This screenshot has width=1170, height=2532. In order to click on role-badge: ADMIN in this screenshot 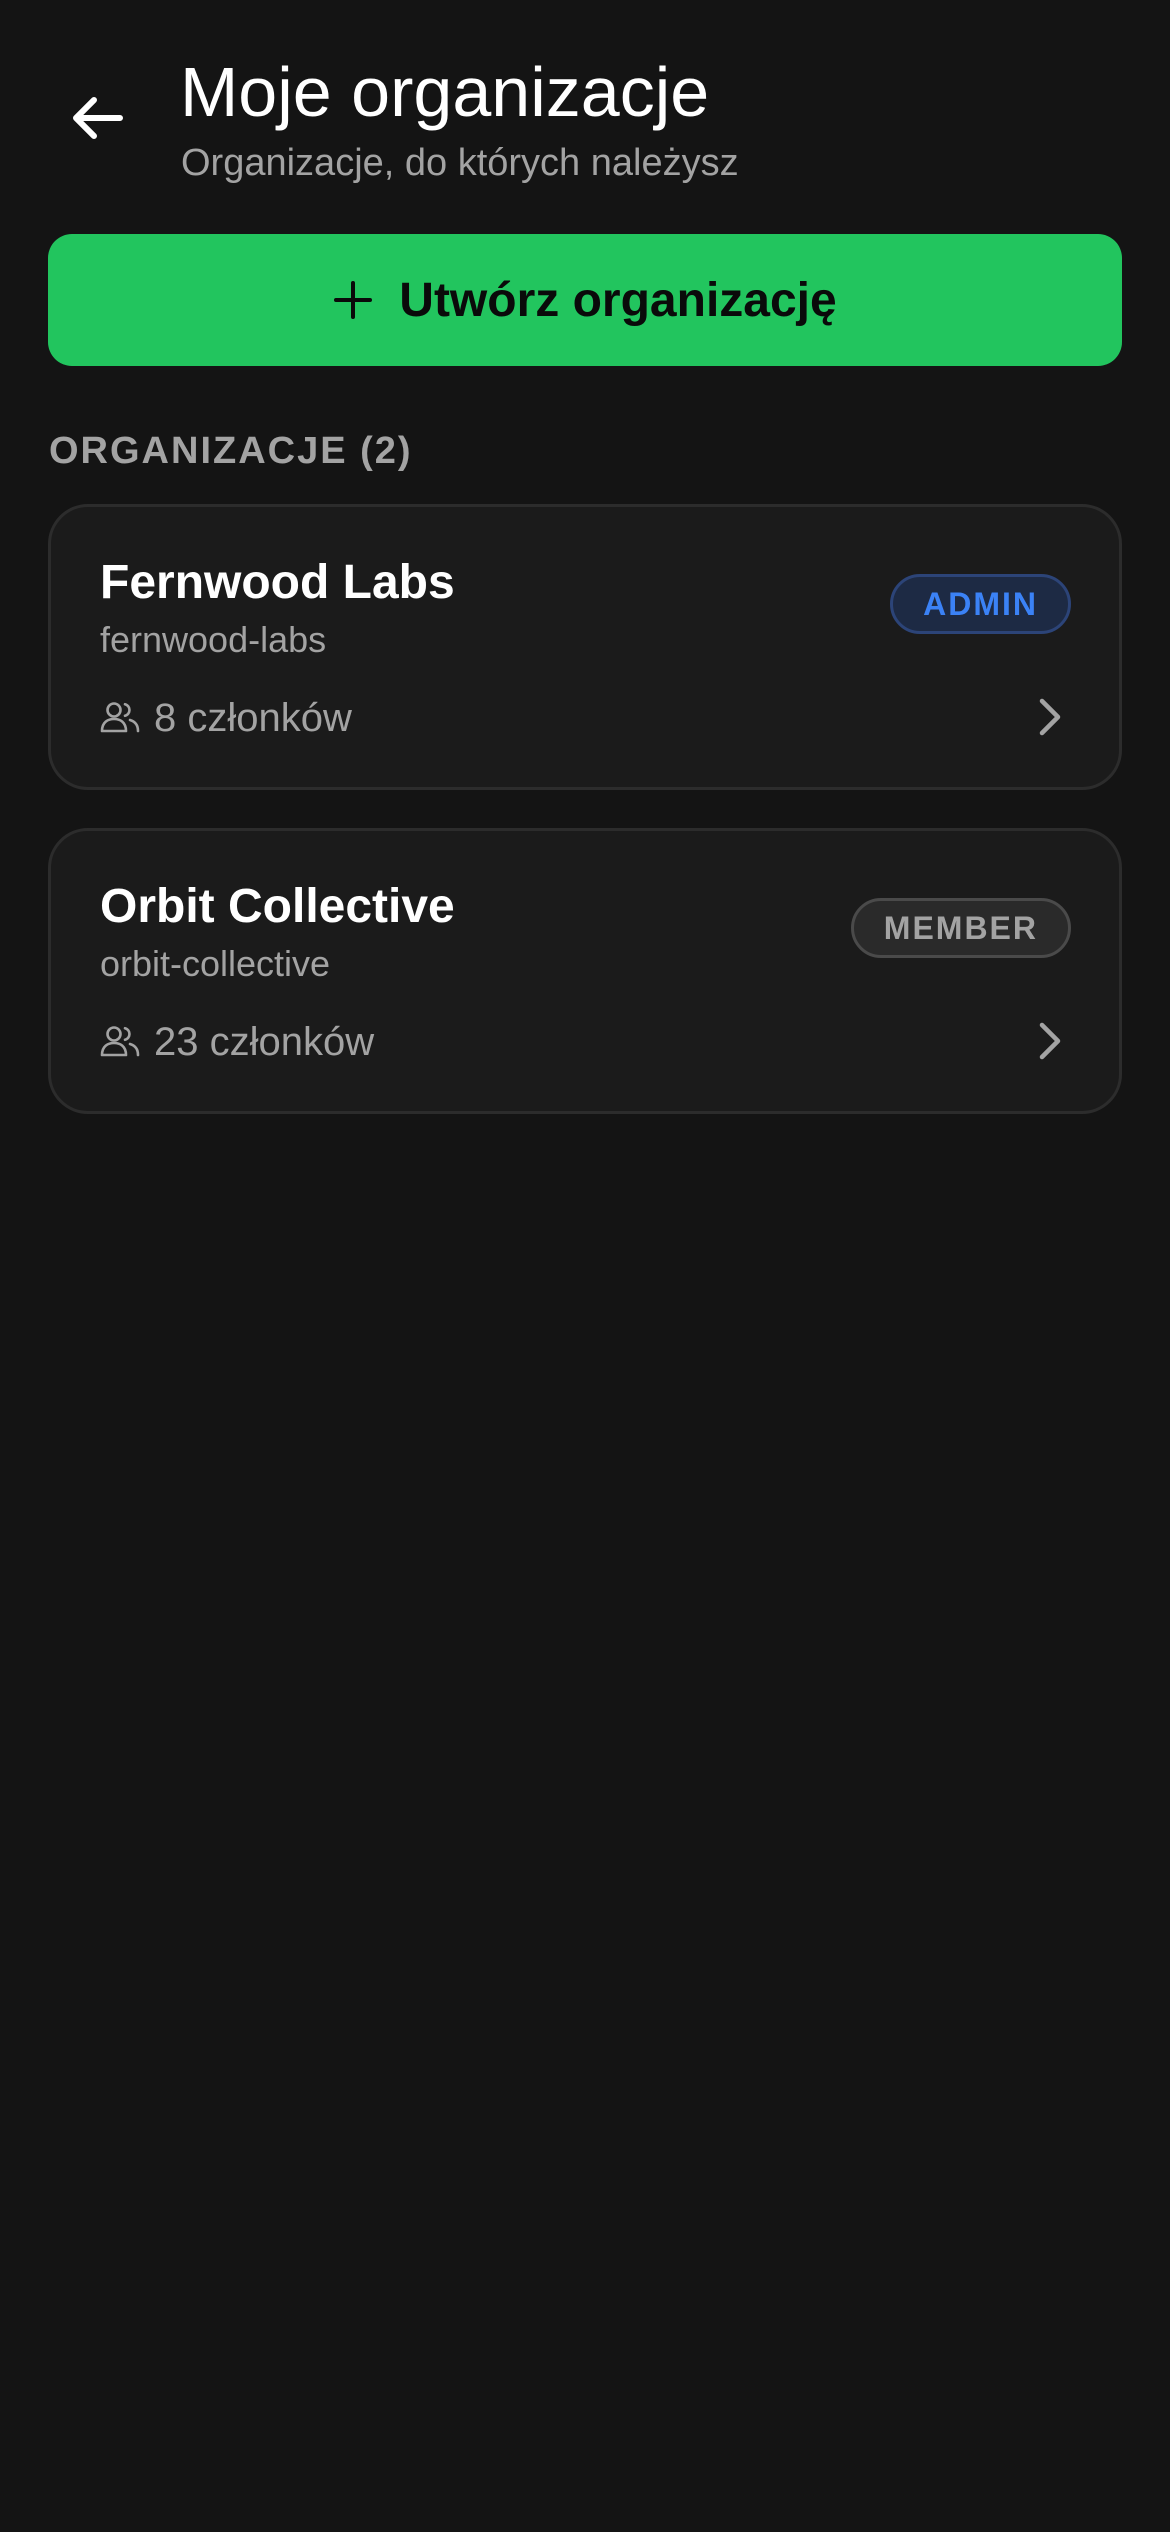, I will do `click(980, 604)`.